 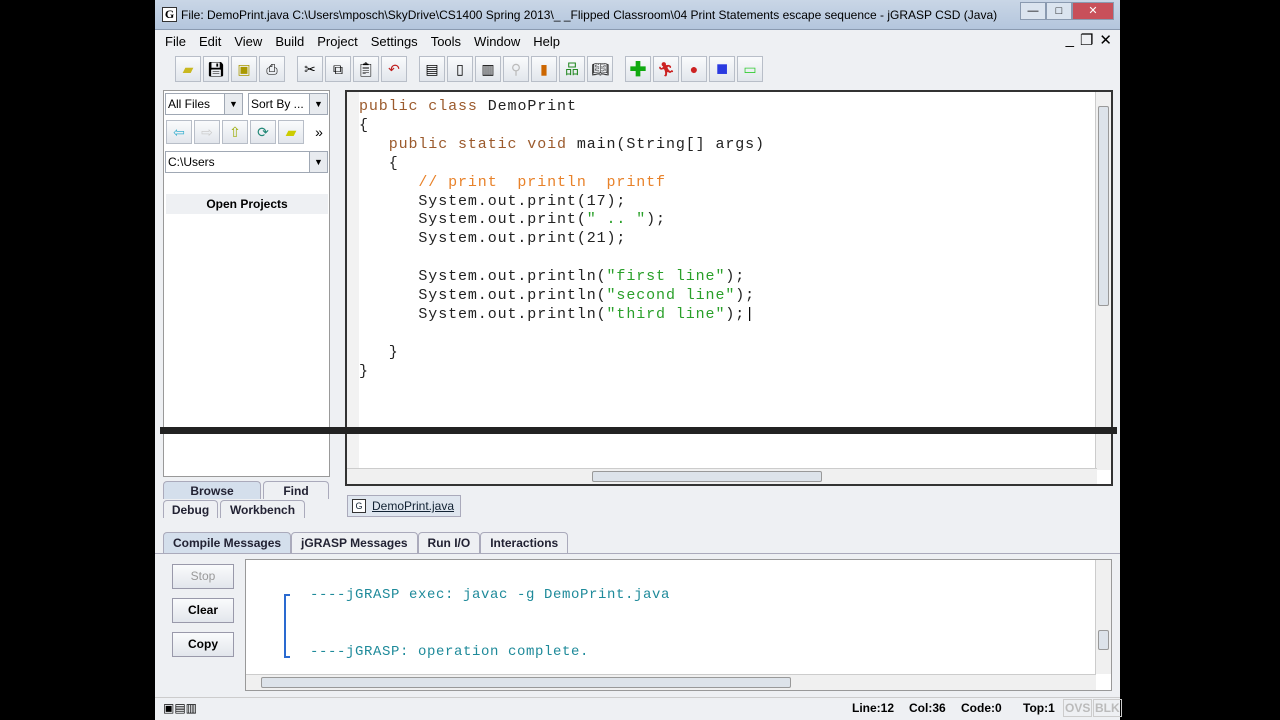 What do you see at coordinates (190, 509) in the screenshot?
I see `tab-debug: Debug` at bounding box center [190, 509].